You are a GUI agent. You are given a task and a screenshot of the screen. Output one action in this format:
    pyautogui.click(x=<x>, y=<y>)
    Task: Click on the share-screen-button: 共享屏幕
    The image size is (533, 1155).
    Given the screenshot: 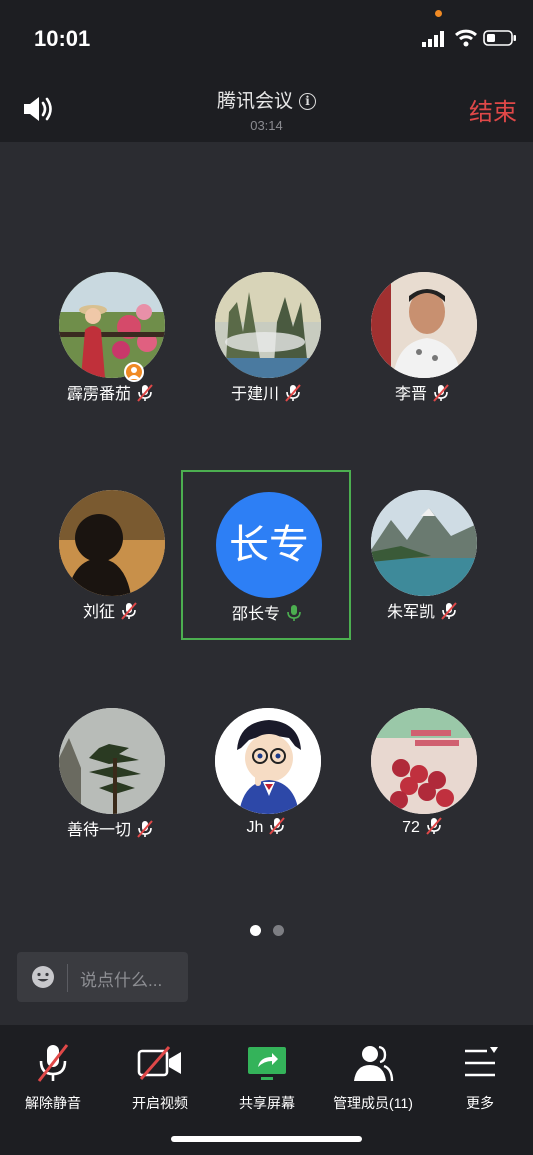 What is the action you would take?
    pyautogui.click(x=267, y=1078)
    